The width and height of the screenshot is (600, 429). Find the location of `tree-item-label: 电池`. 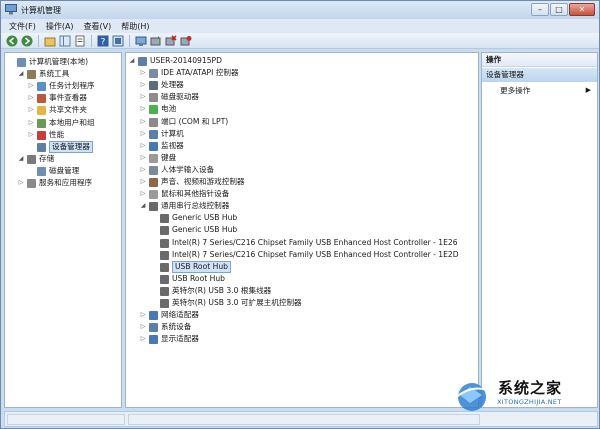

tree-item-label: 电池 is located at coordinates (169, 109).